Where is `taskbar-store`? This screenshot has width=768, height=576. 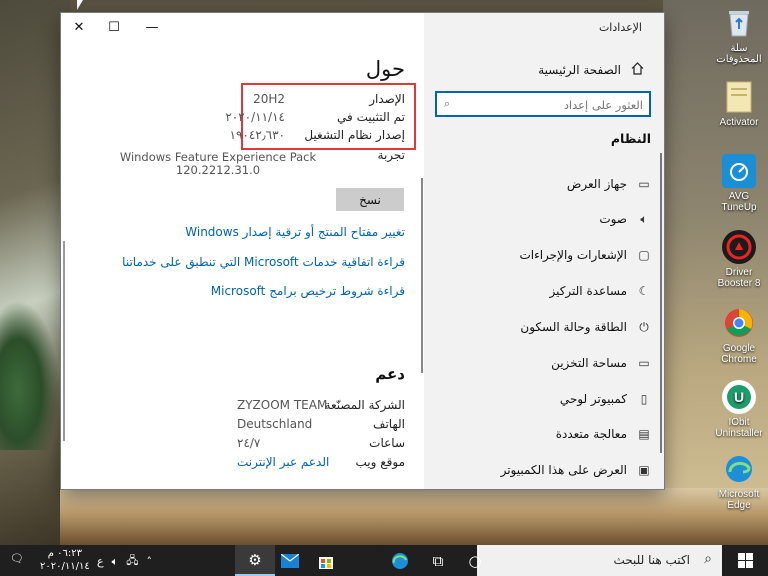 taskbar-store is located at coordinates (326, 560).